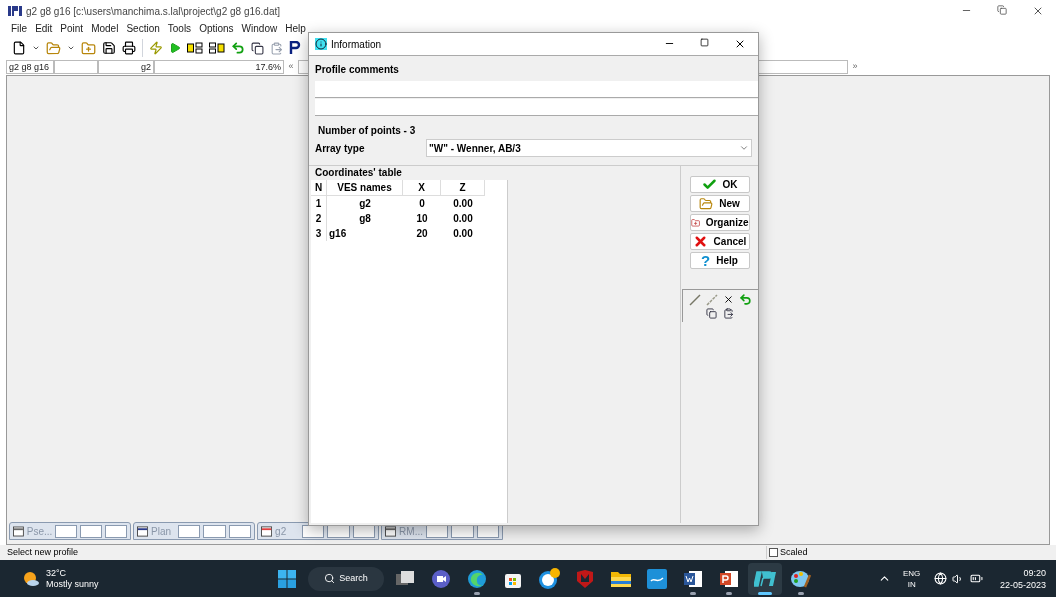 The height and width of the screenshot is (597, 1056). I want to click on restore-icon, so click(1002, 10).